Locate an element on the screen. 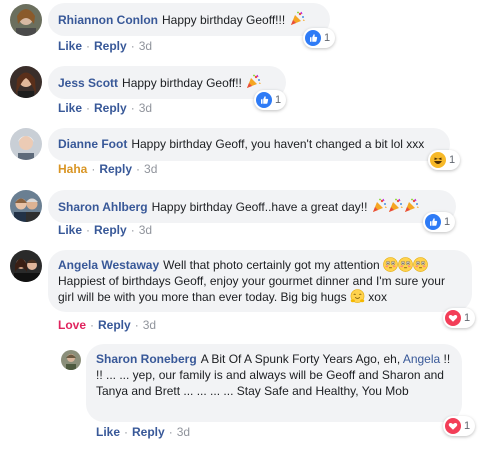 This screenshot has height=452, width=480. love-button: Love is located at coordinates (72, 325).